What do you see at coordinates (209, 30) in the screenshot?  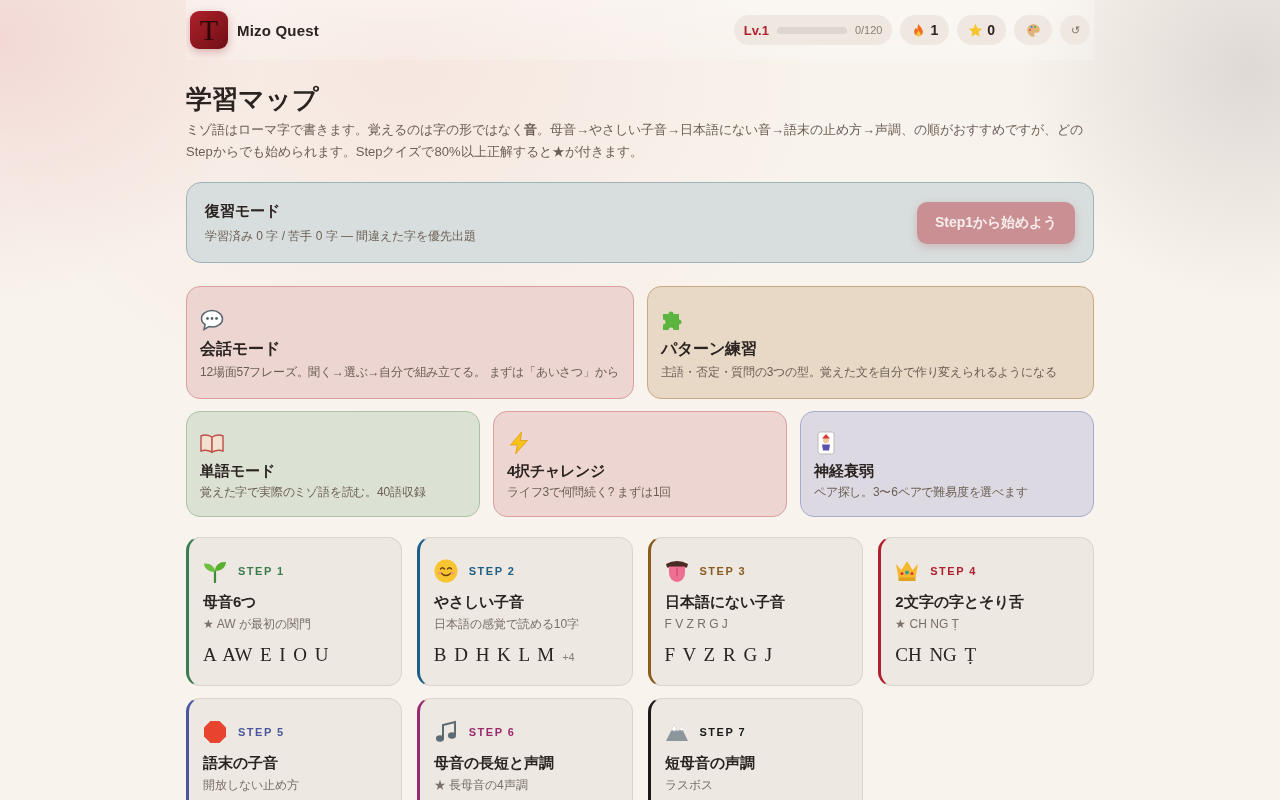 I see `app-logo: T` at bounding box center [209, 30].